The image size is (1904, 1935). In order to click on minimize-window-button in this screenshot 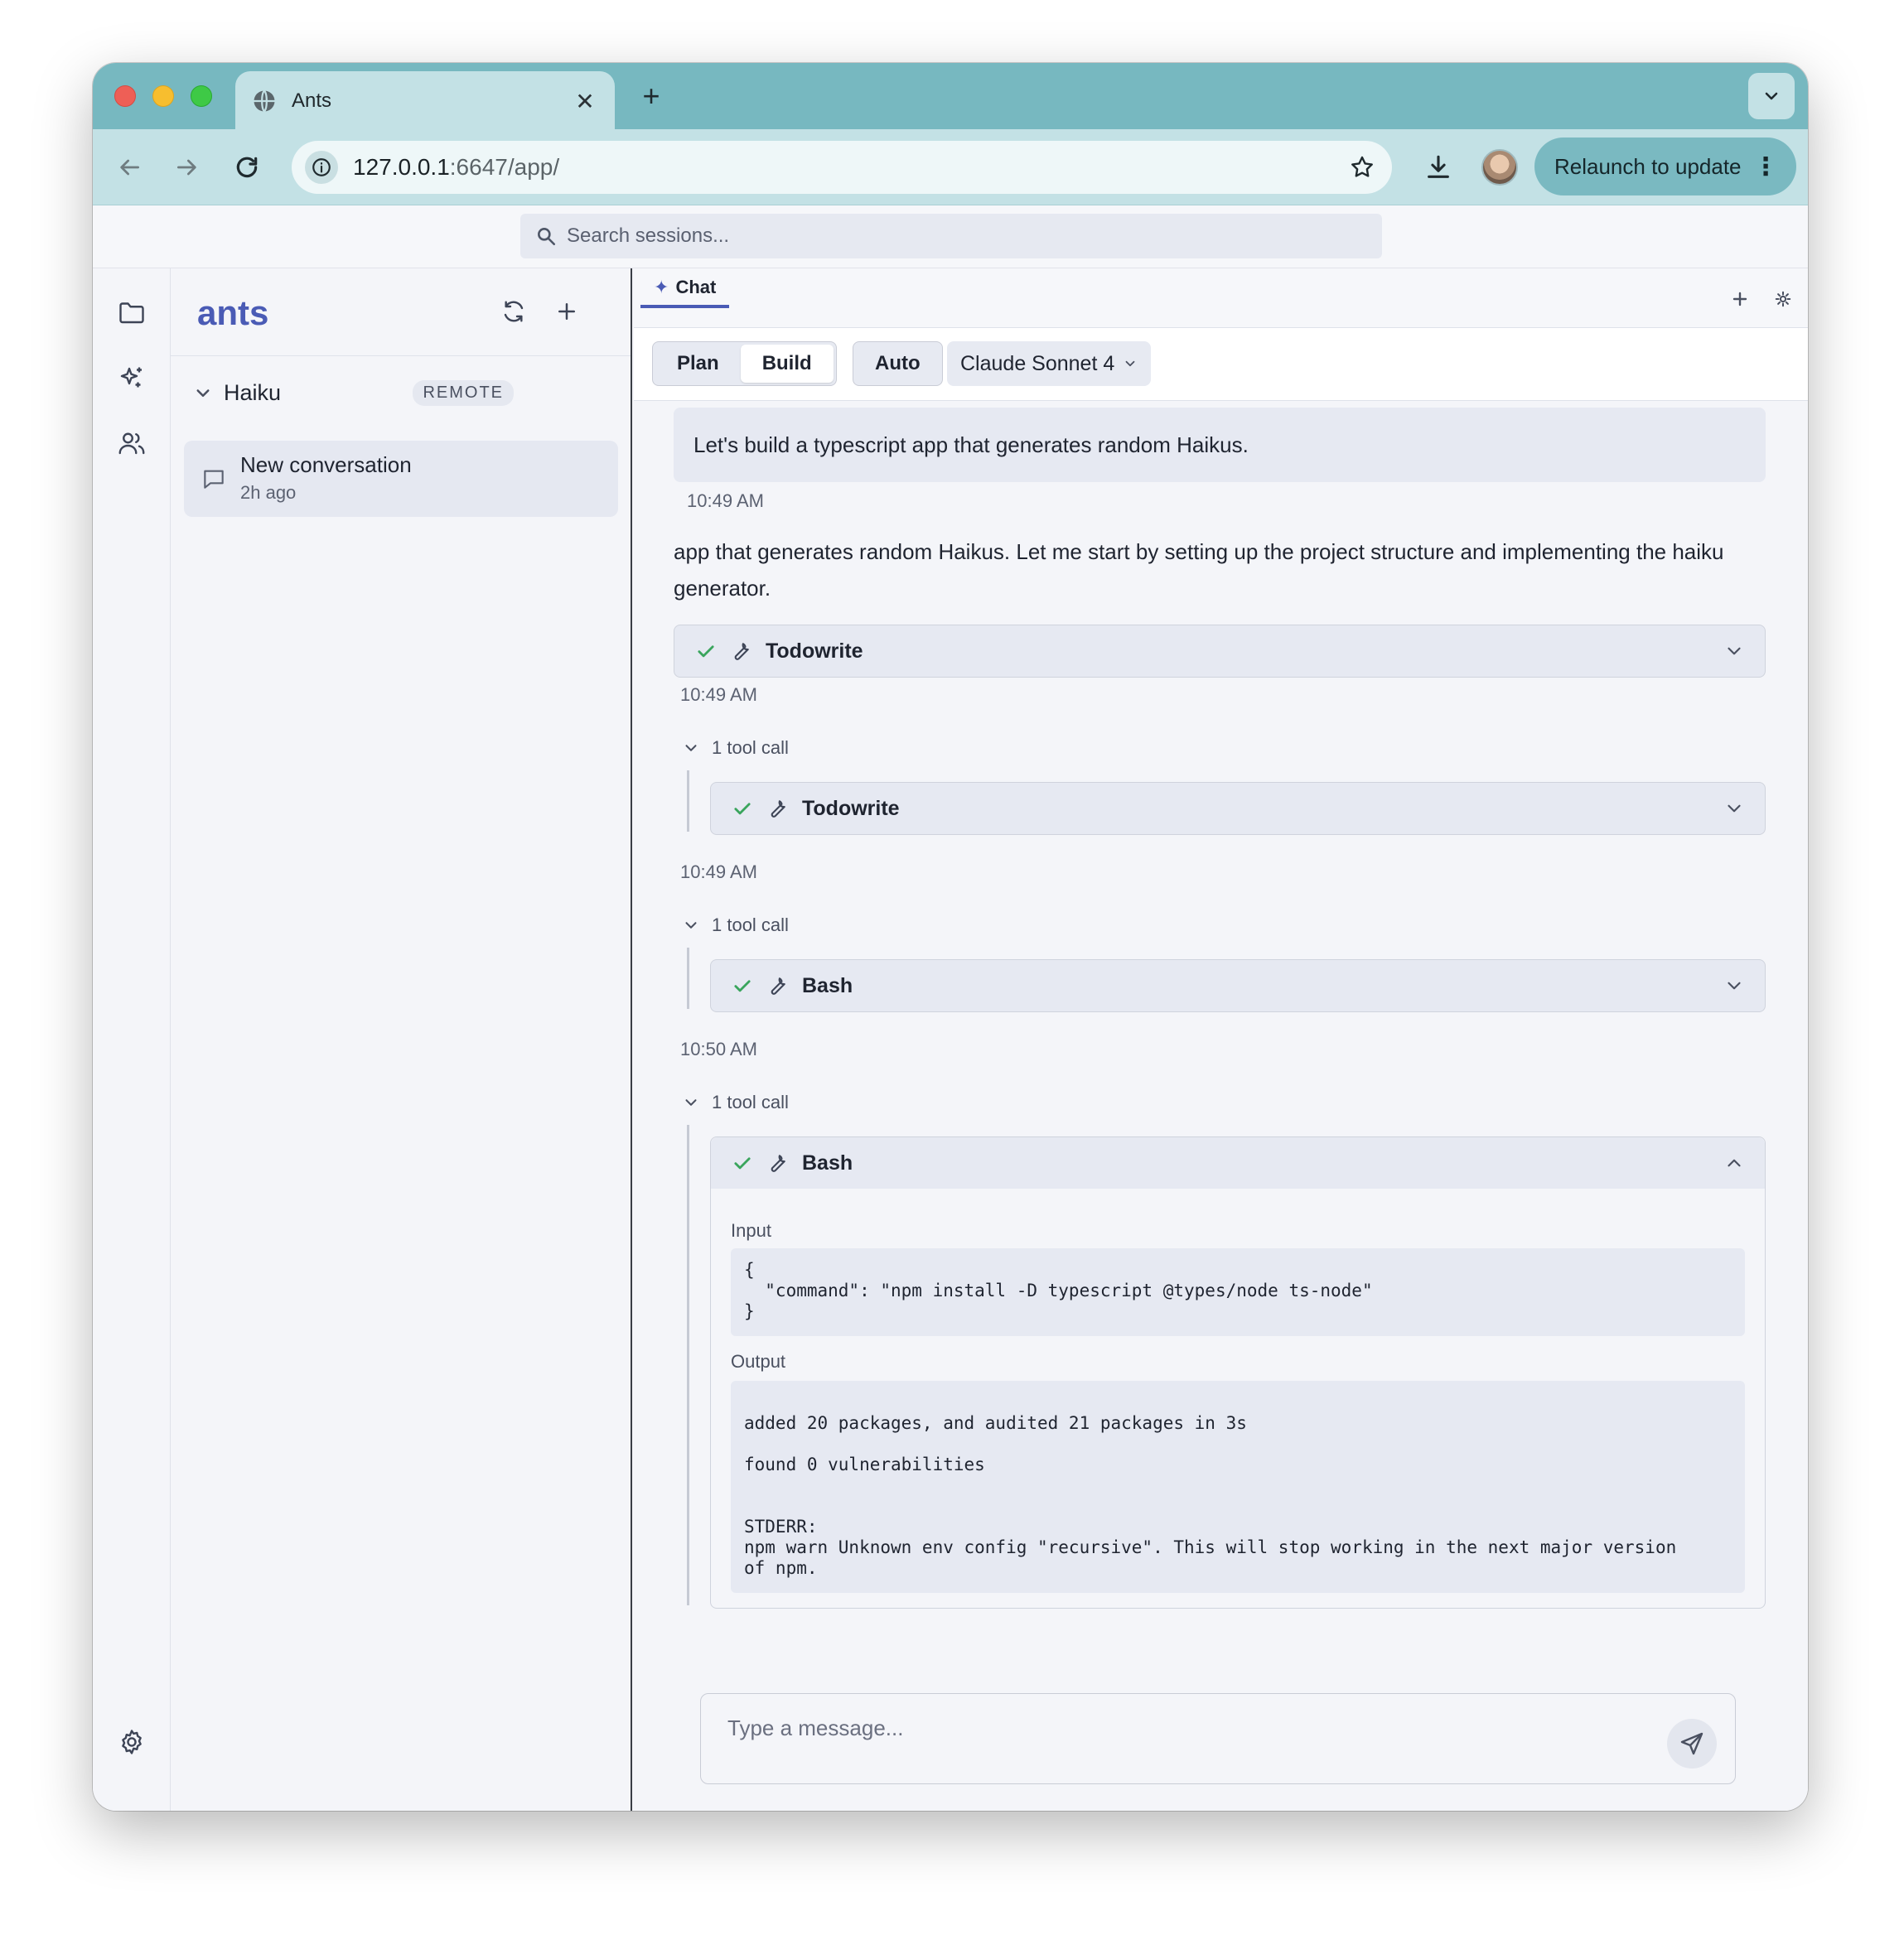, I will do `click(163, 96)`.